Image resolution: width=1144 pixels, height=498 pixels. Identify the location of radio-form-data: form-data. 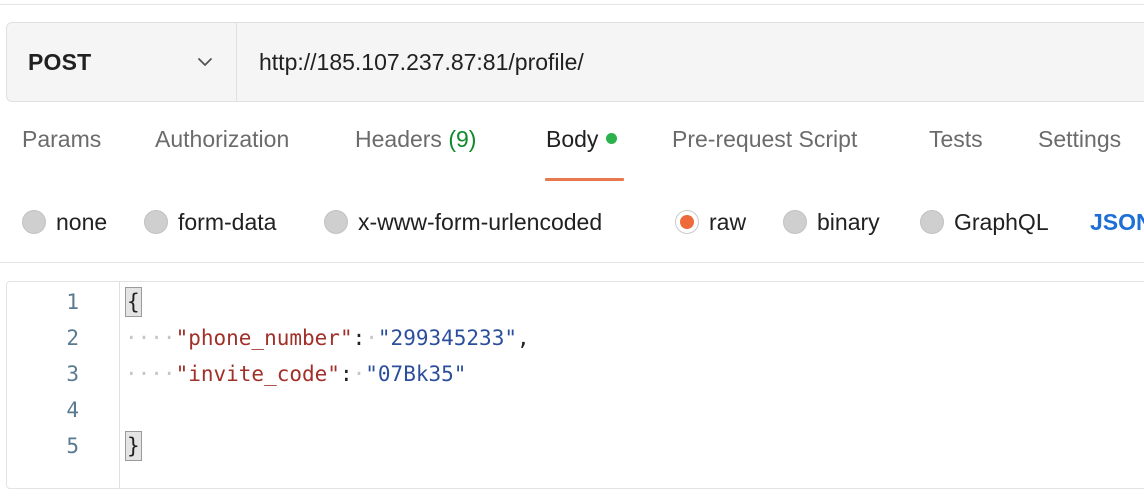
(210, 222).